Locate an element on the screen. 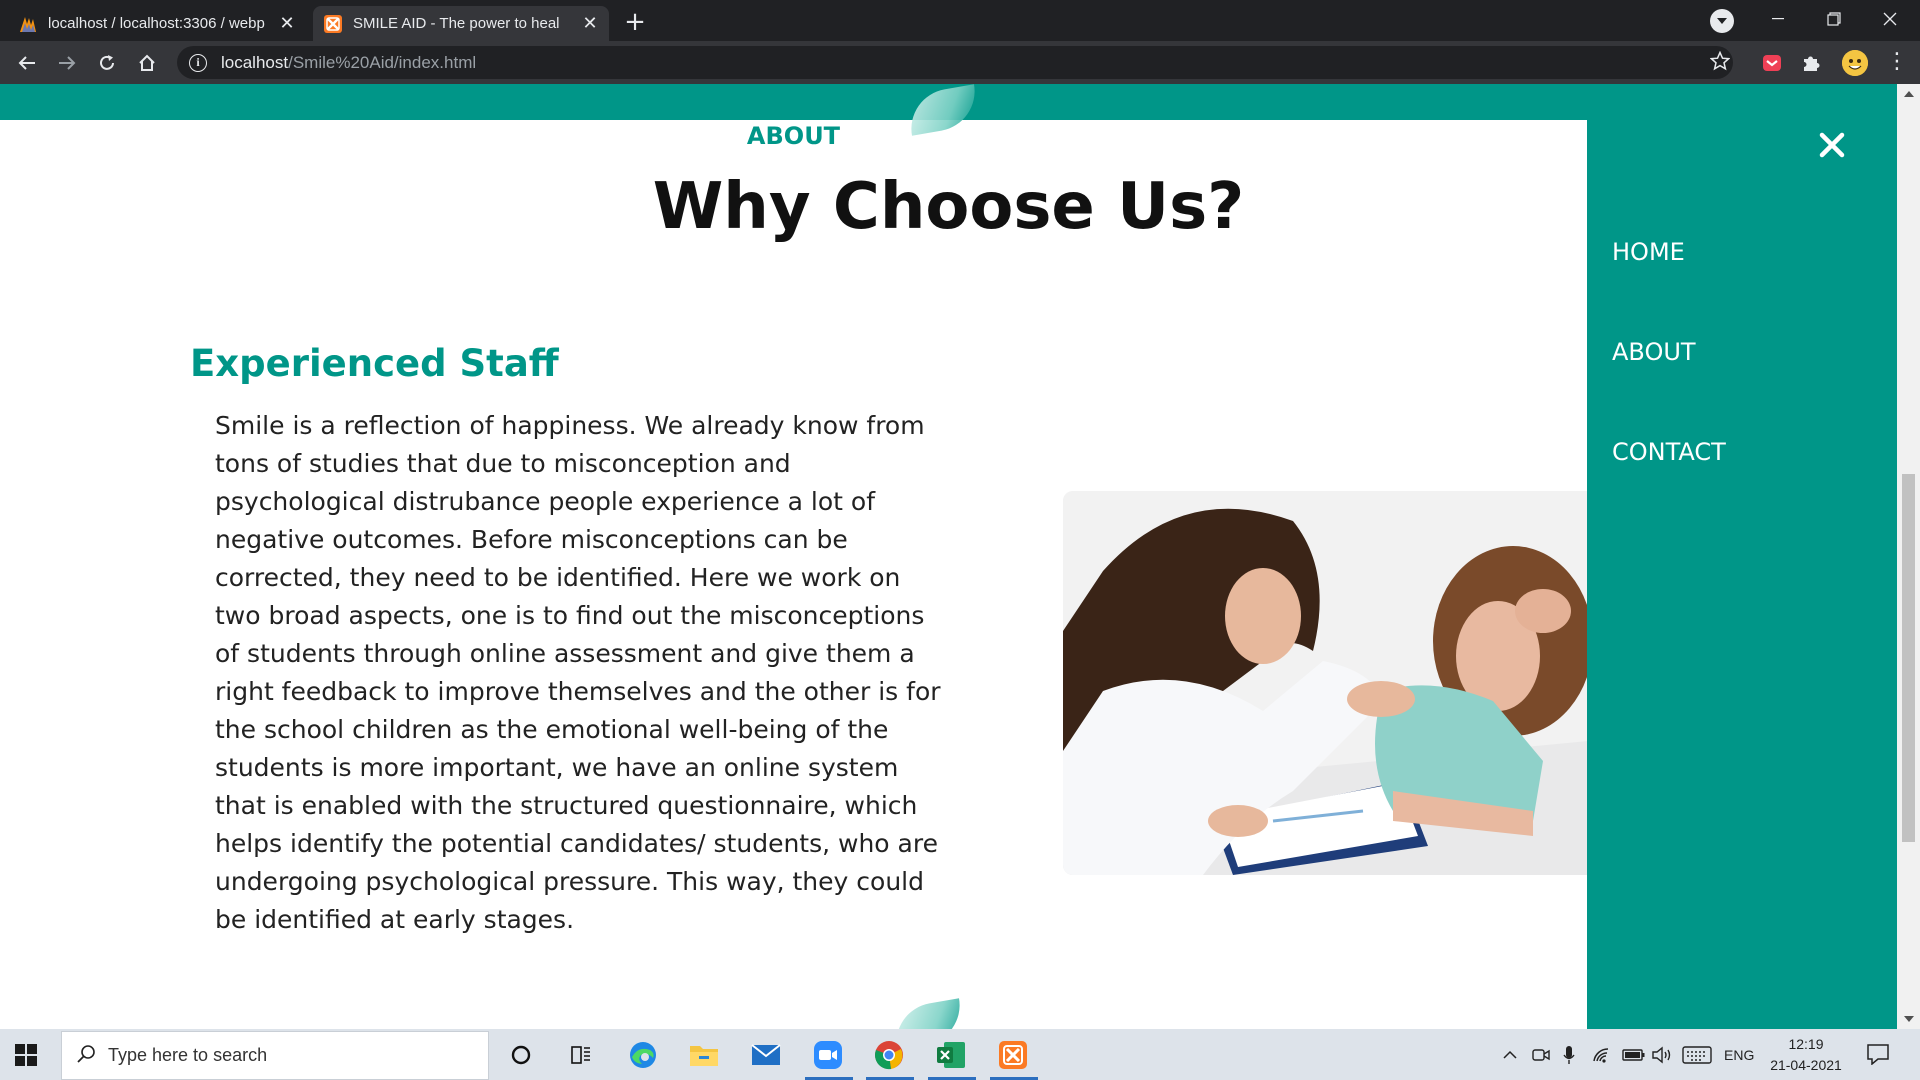 The image size is (1920, 1080). excel-icon is located at coordinates (951, 1055).